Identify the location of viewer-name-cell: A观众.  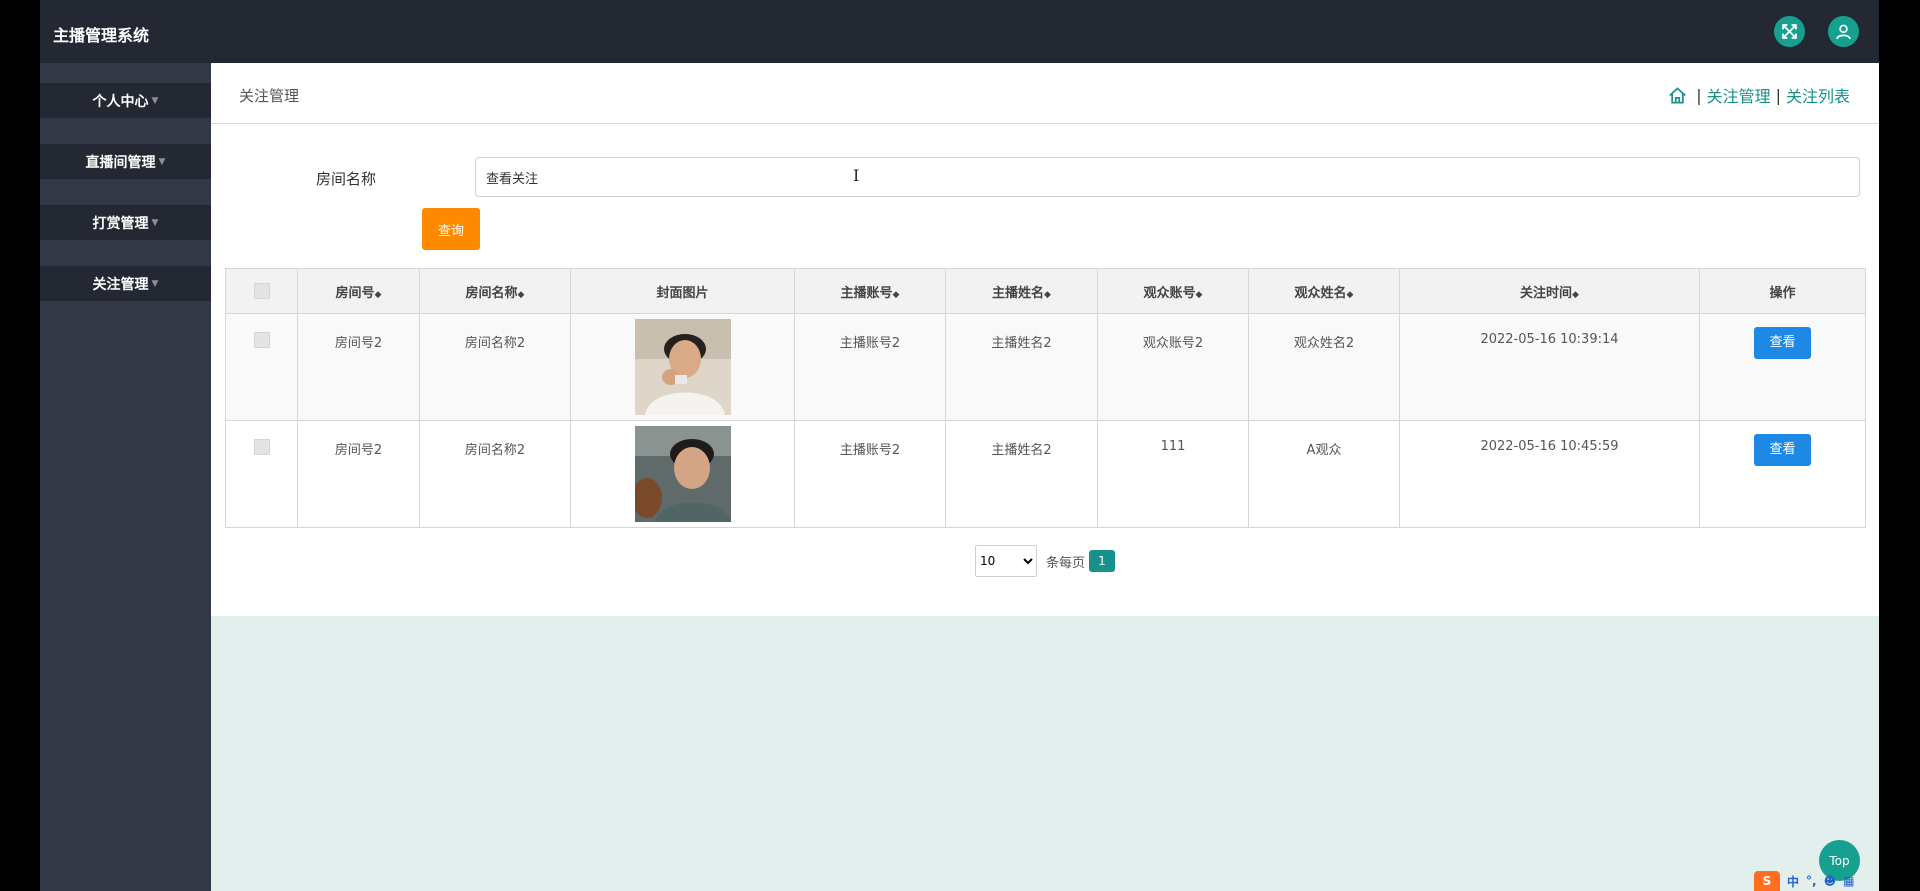
(1324, 474).